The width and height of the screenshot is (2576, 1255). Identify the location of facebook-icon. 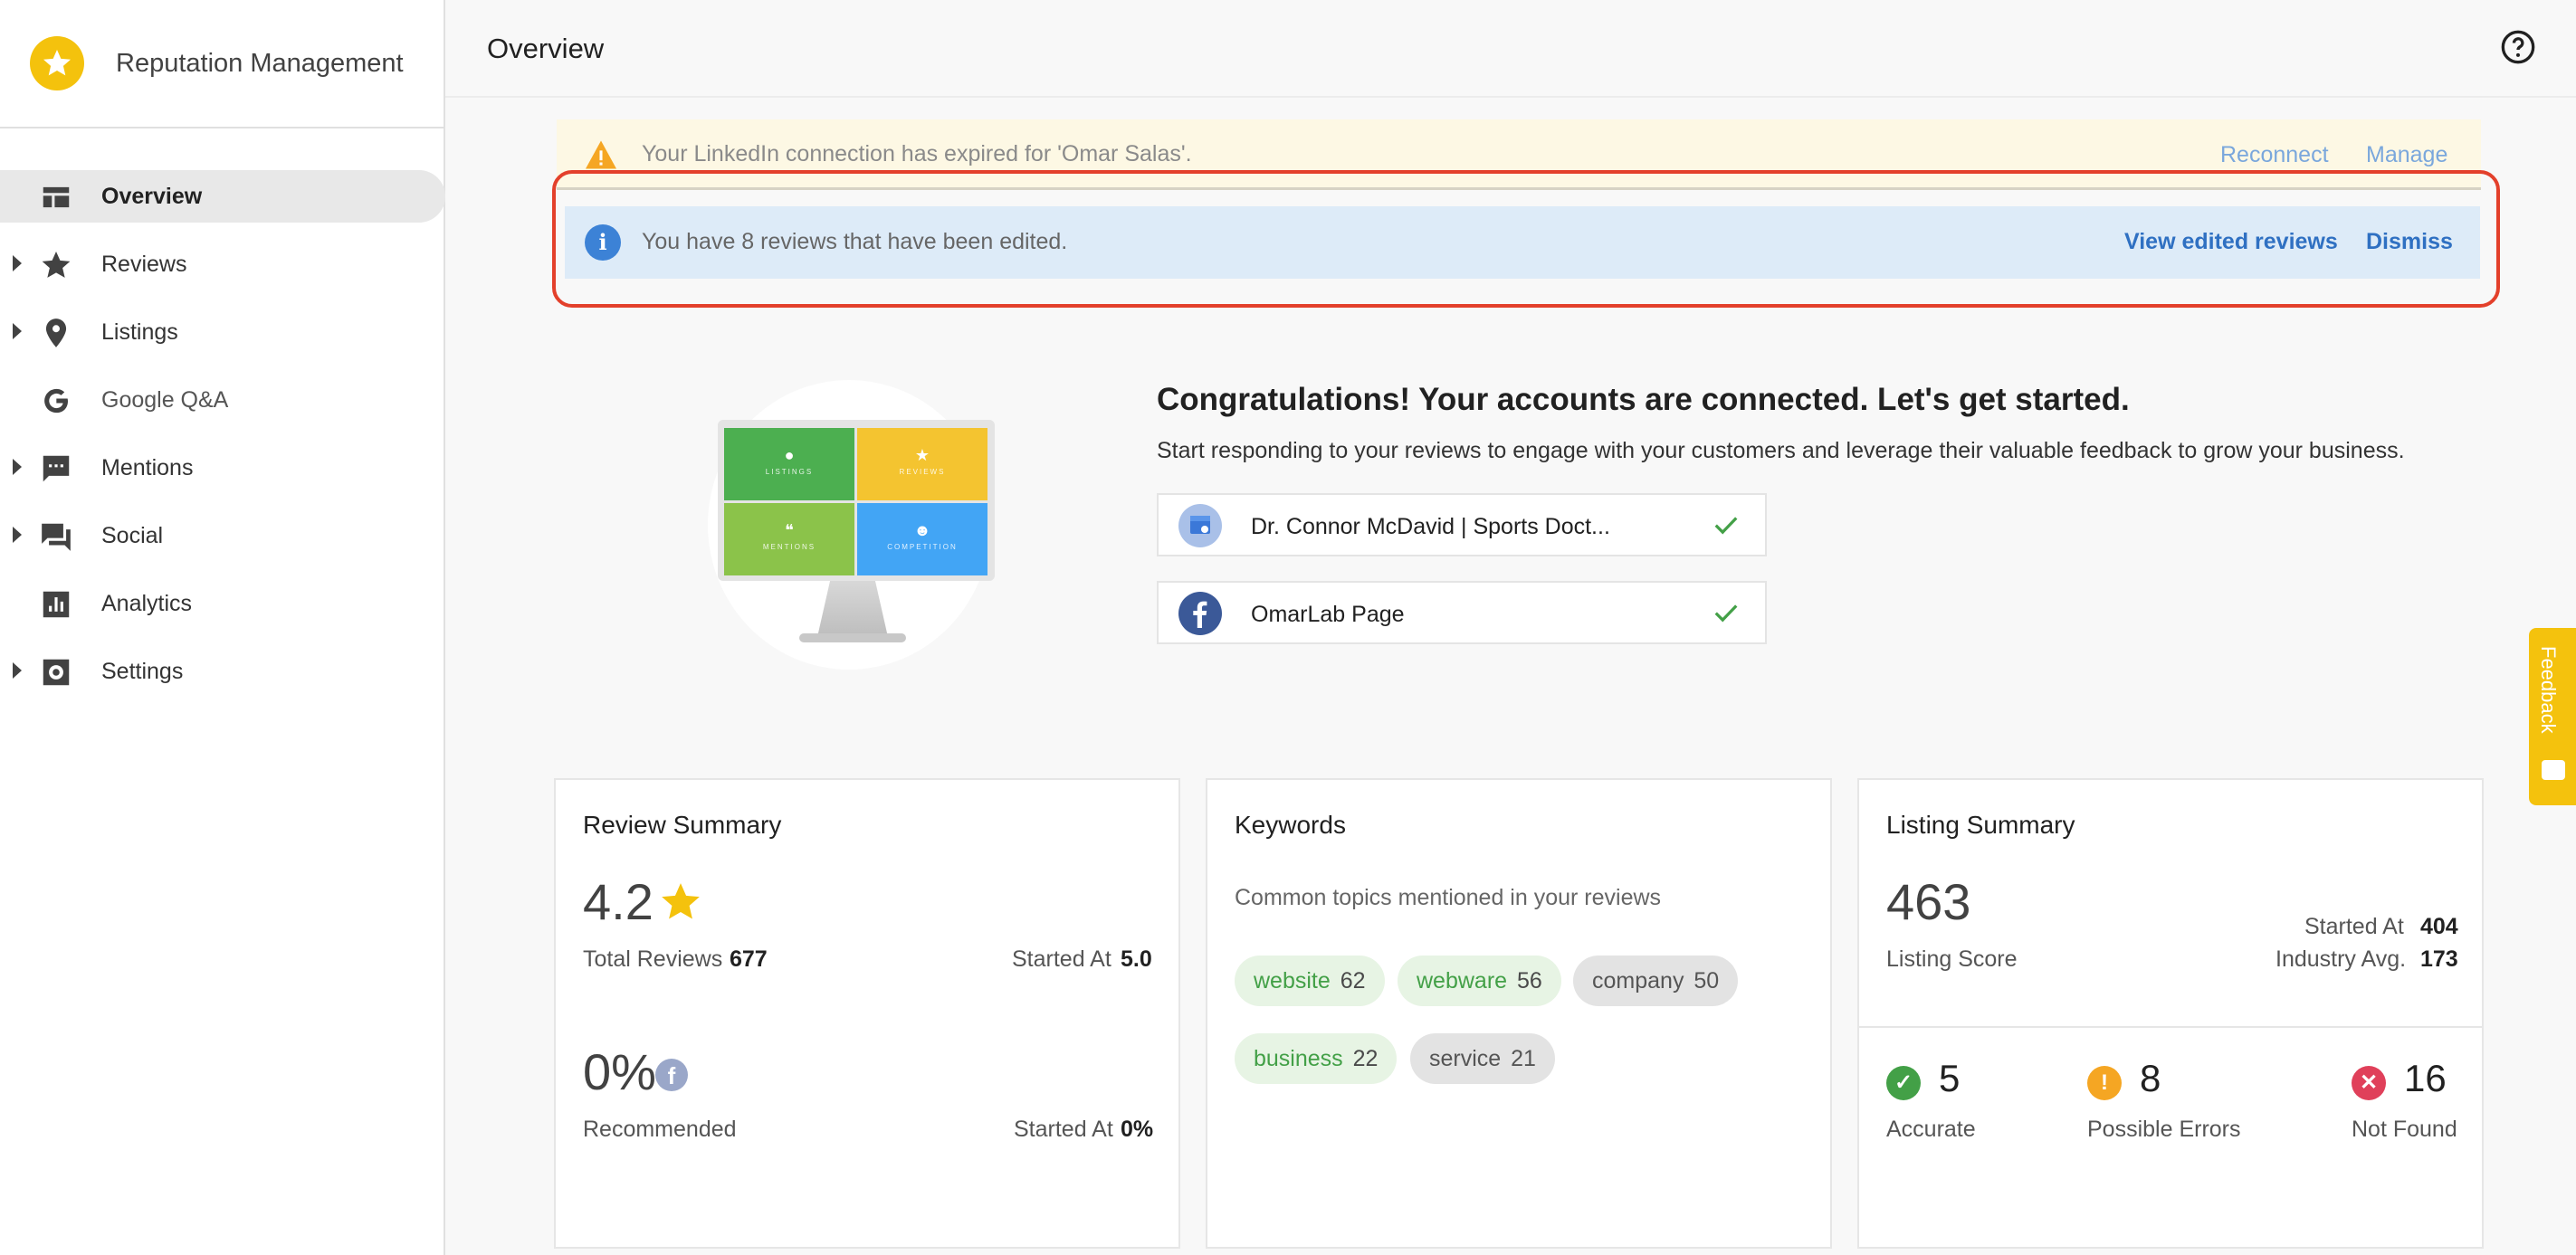
(1200, 613).